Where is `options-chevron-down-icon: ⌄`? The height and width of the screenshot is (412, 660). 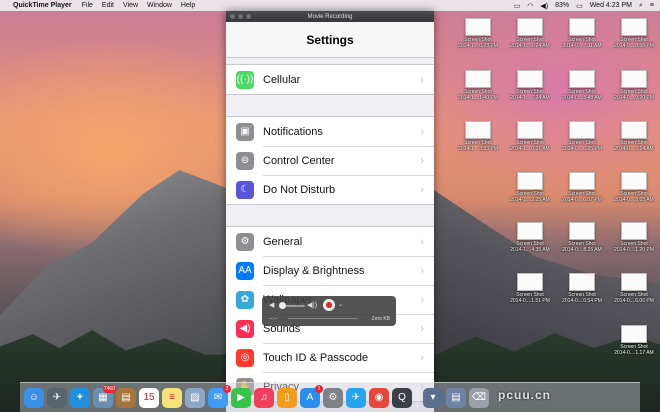
options-chevron-down-icon: ⌄ is located at coordinates (340, 304).